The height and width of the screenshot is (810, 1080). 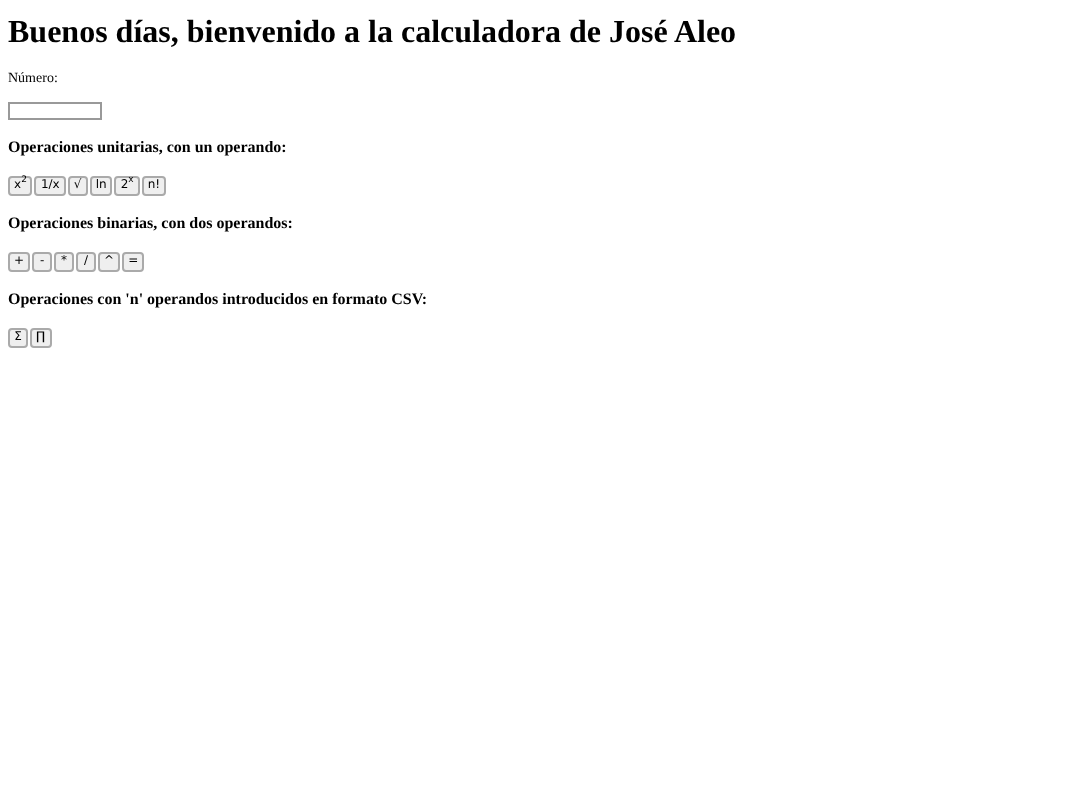 What do you see at coordinates (55, 110) in the screenshot?
I see `number-input` at bounding box center [55, 110].